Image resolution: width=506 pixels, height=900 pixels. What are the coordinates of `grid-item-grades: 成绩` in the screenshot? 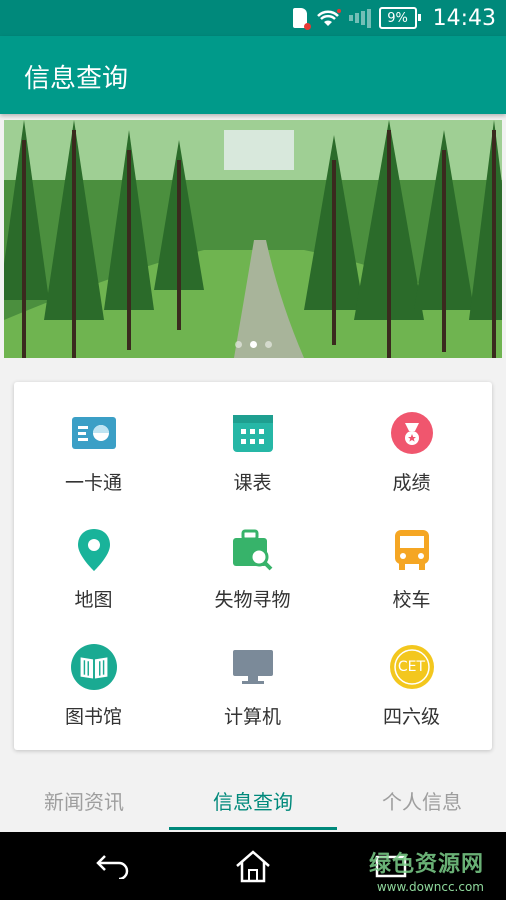 It's located at (411, 440).